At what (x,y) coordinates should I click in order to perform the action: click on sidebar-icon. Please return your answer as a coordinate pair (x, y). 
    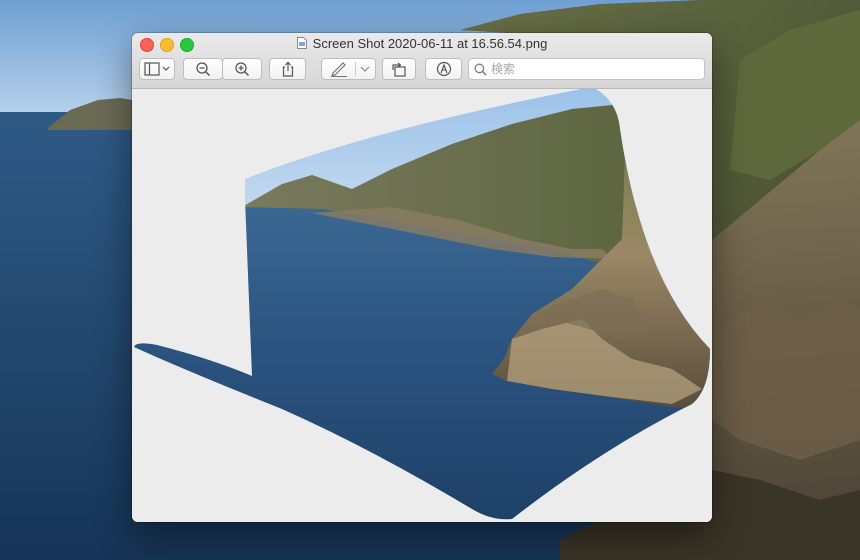
    Looking at the image, I should click on (157, 69).